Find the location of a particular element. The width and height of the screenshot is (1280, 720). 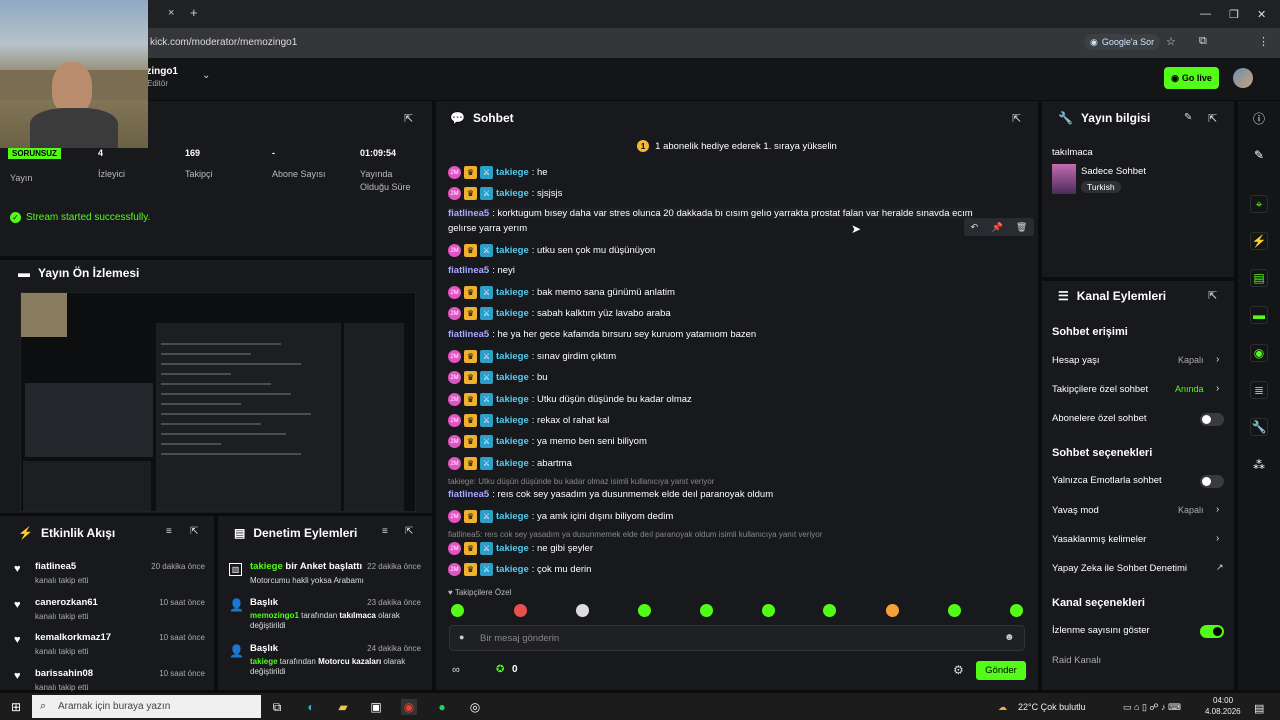

scan-icon: ⌖ is located at coordinates (1259, 204).